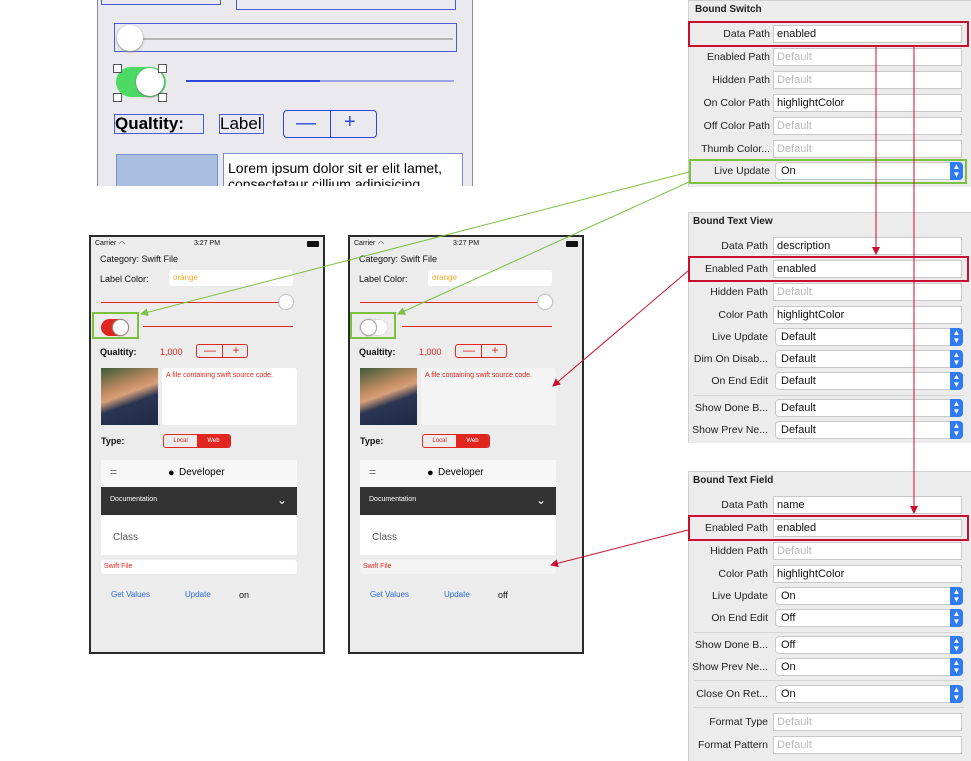 This screenshot has width=971, height=761. I want to click on popup-value: Off, so click(788, 618).